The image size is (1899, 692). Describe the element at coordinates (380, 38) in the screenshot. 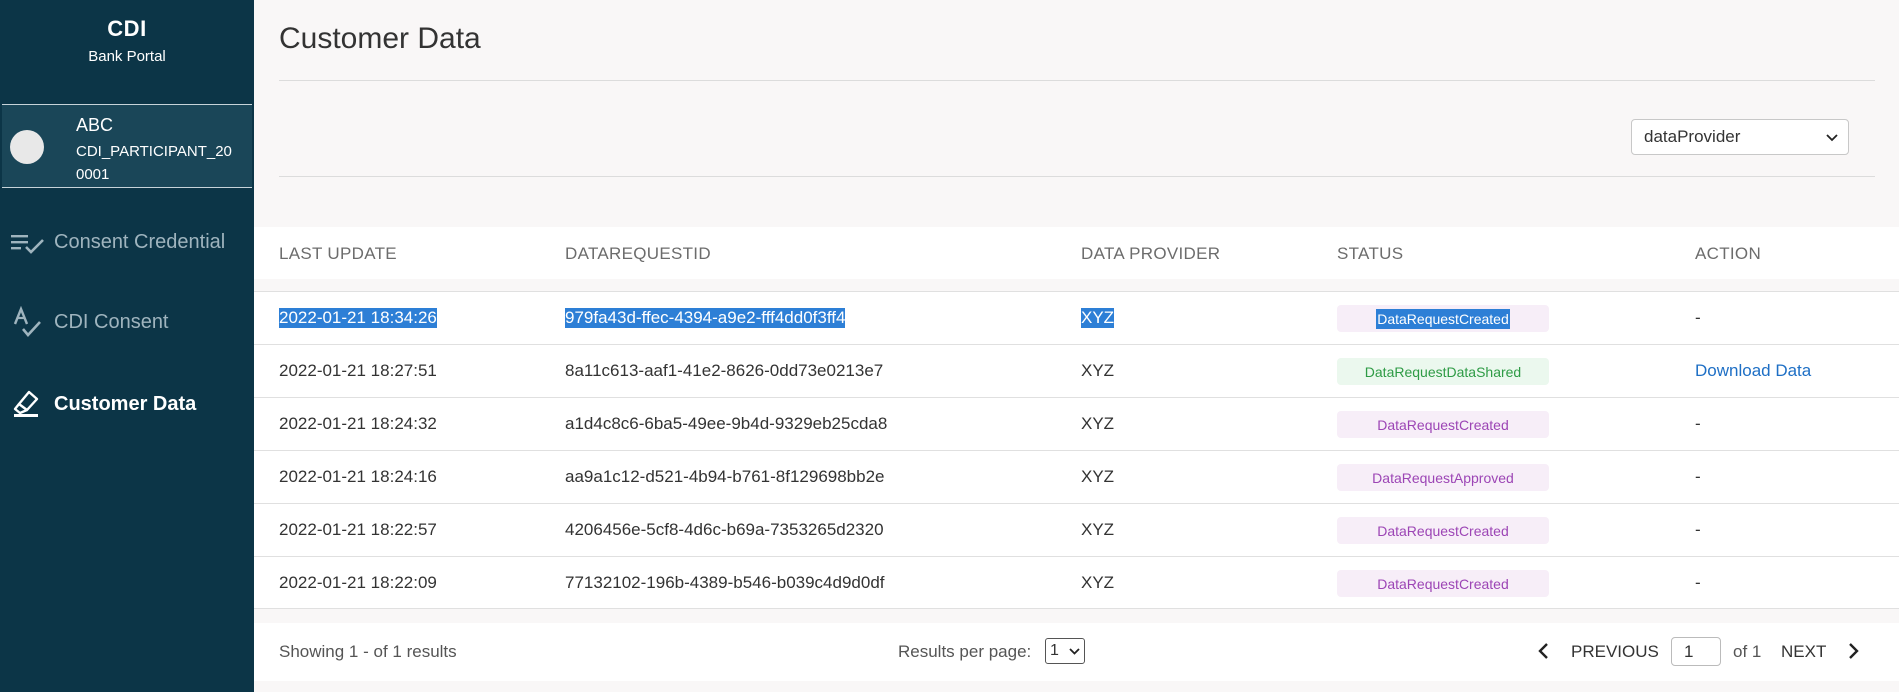

I see `page-title: Customer Data` at that location.